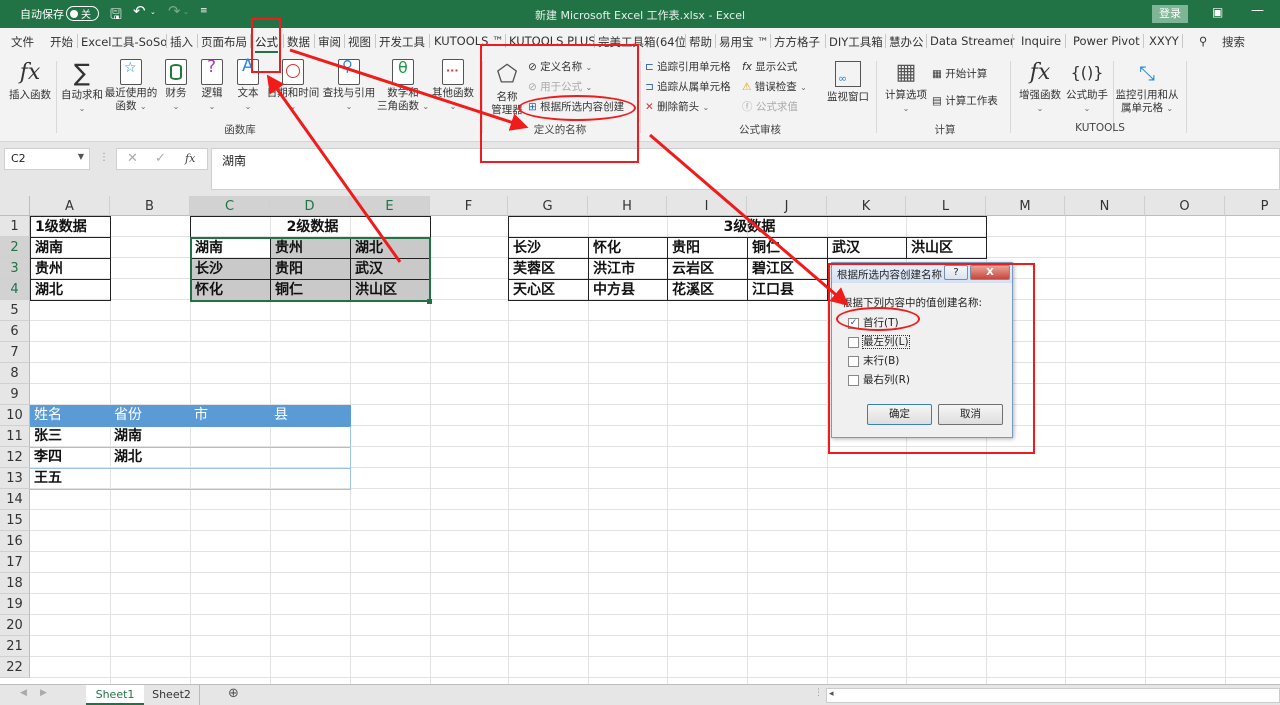  What do you see at coordinates (30, 80) in the screenshot?
I see `insert-function-button: fx 插入函数` at bounding box center [30, 80].